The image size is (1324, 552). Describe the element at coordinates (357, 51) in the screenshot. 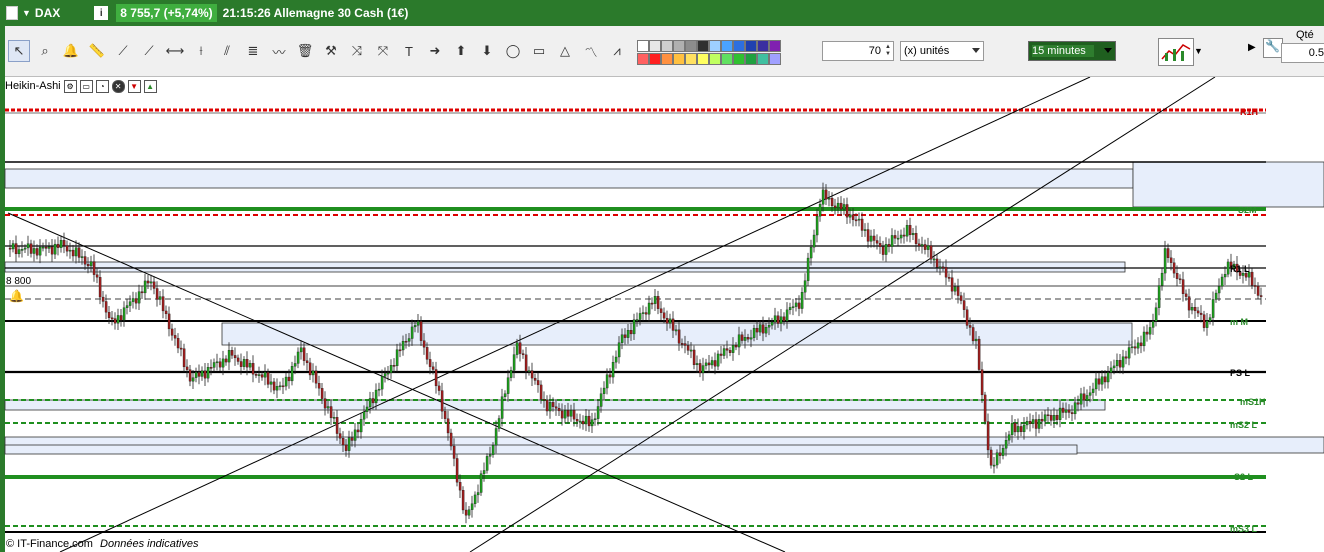

I see `cross-arrows-icon: ⤨` at that location.